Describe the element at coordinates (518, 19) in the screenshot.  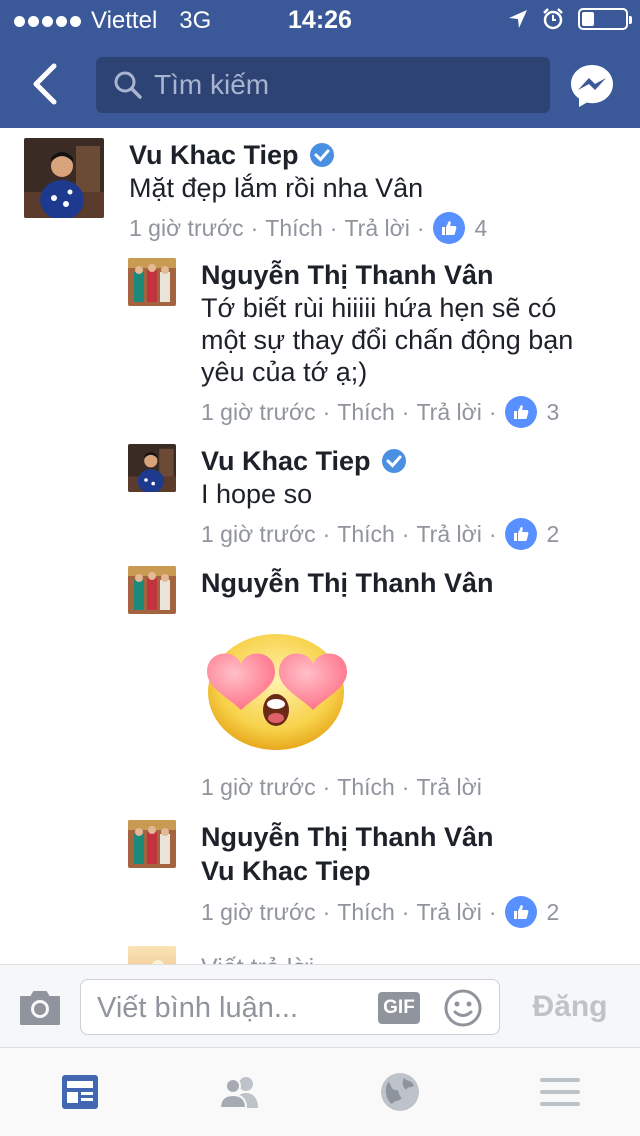
I see `location-arrow-icon` at that location.